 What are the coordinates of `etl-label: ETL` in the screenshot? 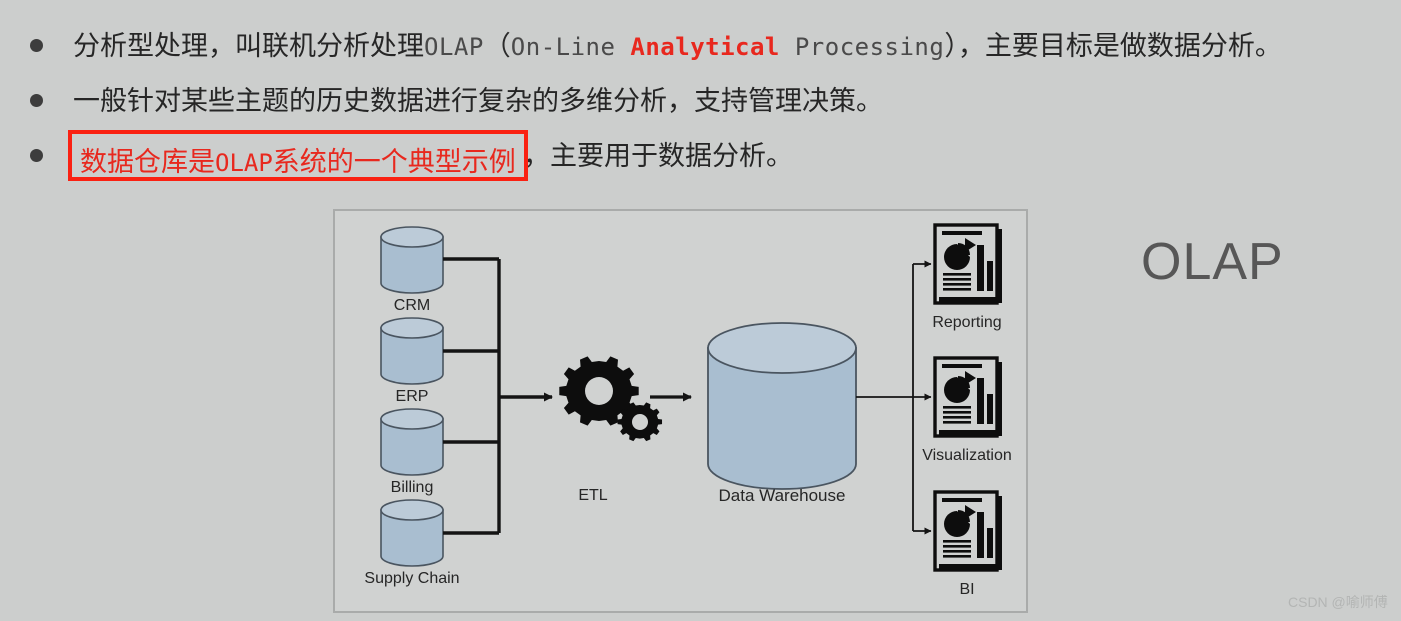 It's located at (592, 495).